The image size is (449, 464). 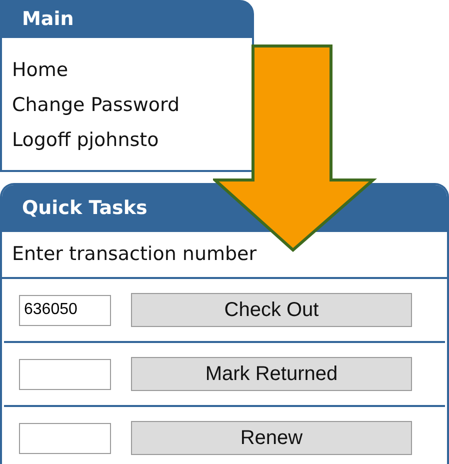 I want to click on task-button: Renew, so click(x=271, y=438).